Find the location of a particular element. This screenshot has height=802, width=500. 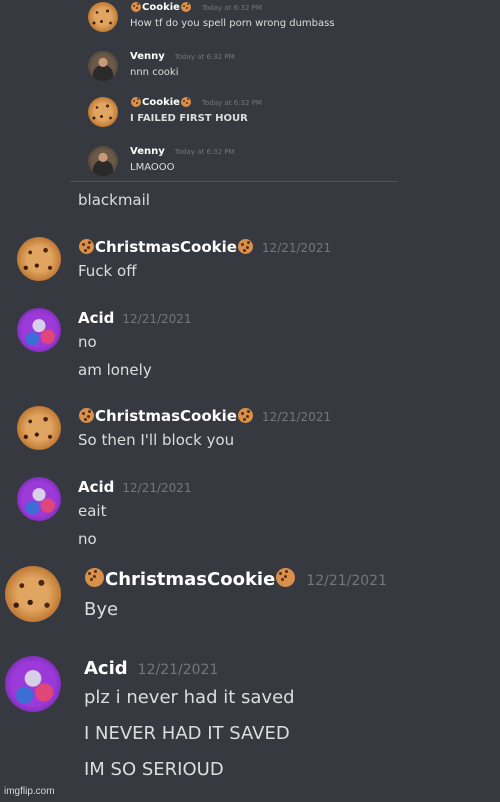

message-text: plz i never had it saved is located at coordinates (189, 697).